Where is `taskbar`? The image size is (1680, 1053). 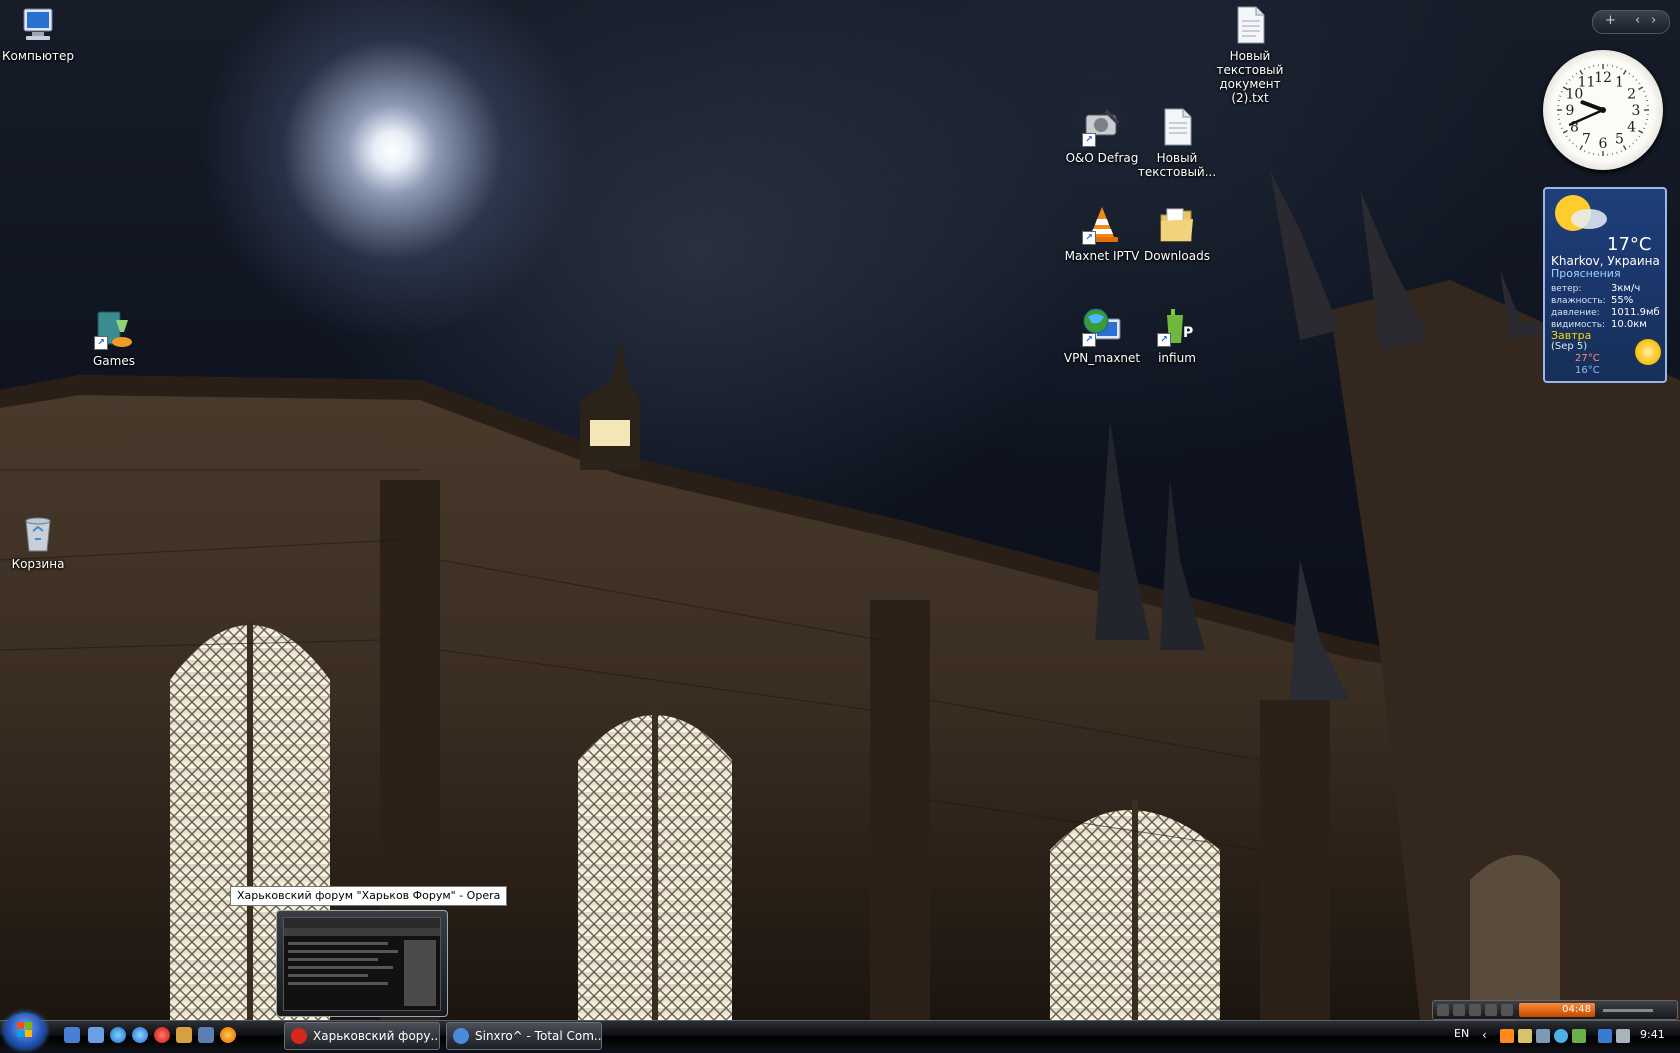
taskbar is located at coordinates (840, 1035).